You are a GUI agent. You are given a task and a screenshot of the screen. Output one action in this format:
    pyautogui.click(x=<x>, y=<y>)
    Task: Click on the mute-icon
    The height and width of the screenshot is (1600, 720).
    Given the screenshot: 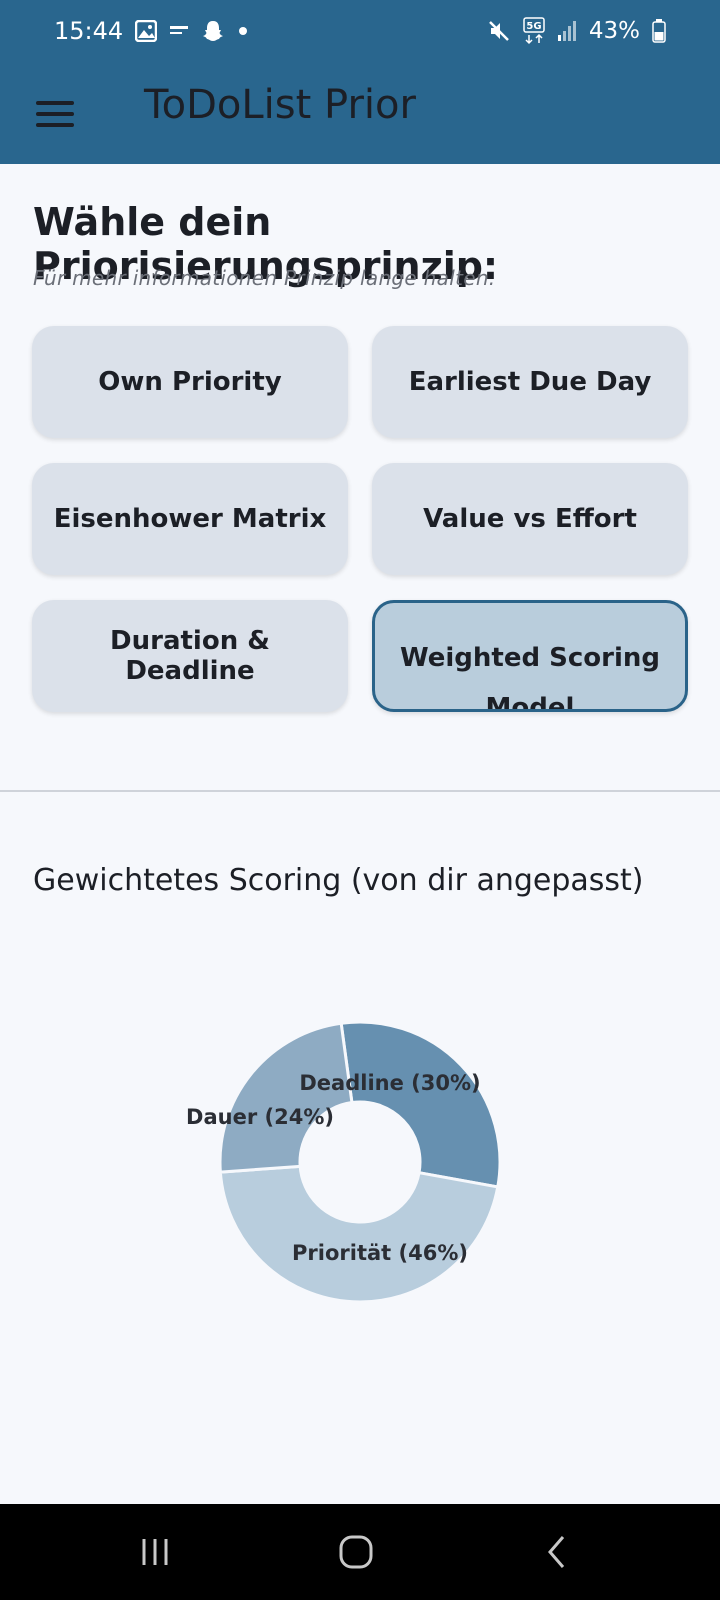 What is the action you would take?
    pyautogui.click(x=499, y=31)
    